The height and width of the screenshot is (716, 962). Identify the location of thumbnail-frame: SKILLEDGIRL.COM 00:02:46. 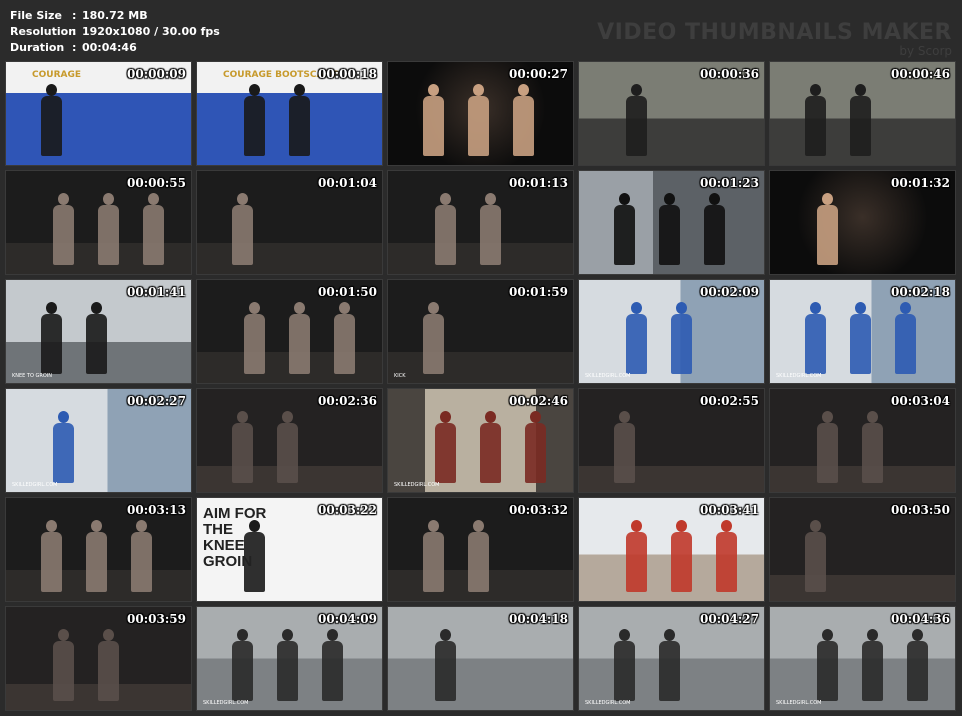
(480, 440).